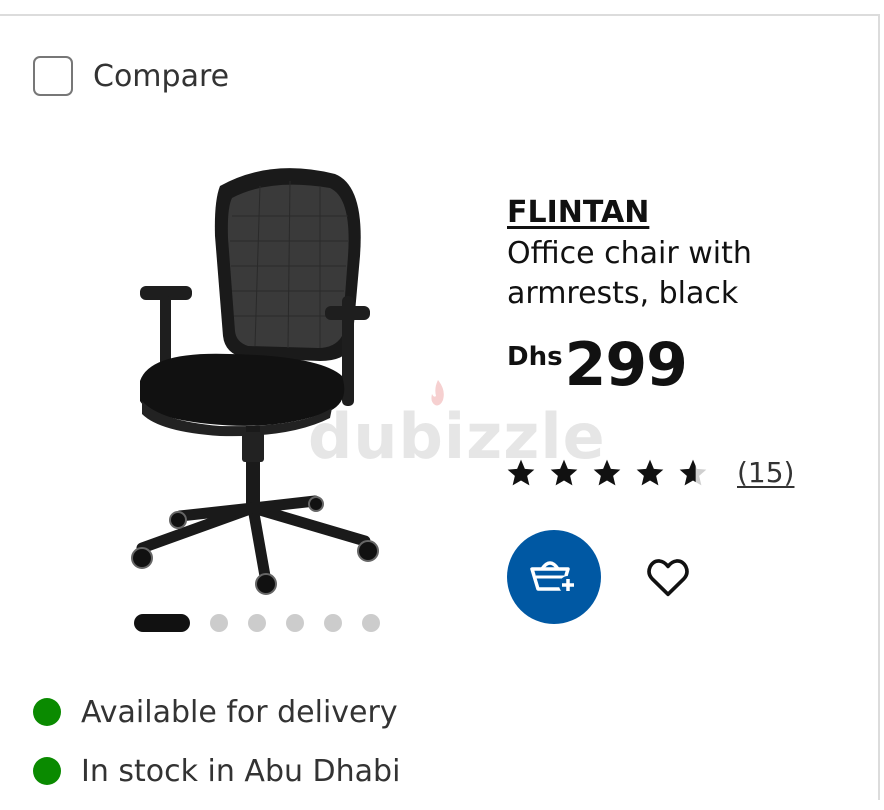  What do you see at coordinates (629, 273) in the screenshot?
I see `product-description: Office chair with armrests, black` at bounding box center [629, 273].